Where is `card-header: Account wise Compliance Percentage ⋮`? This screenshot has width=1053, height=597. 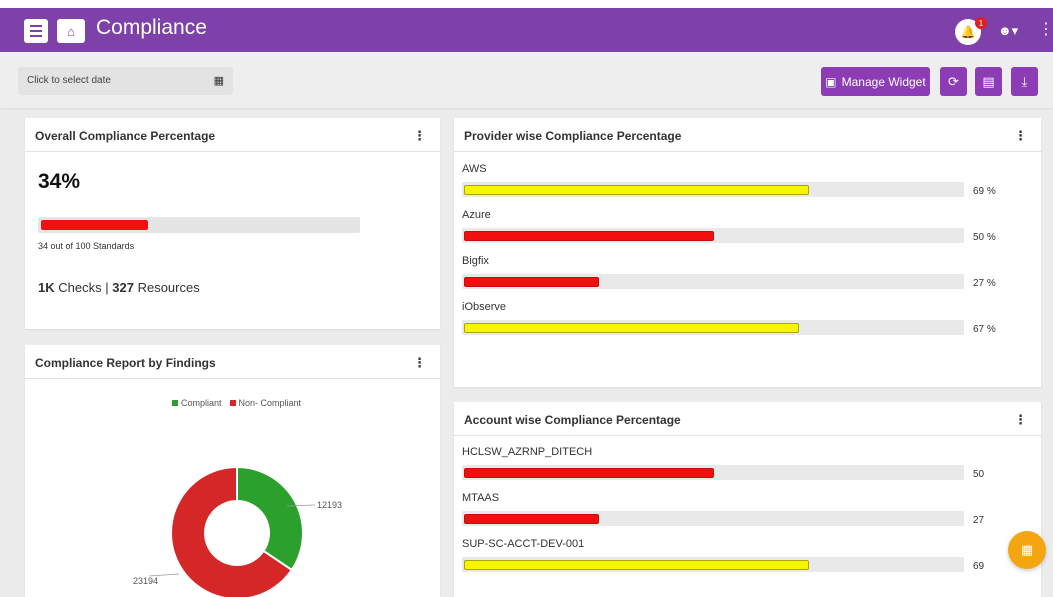 card-header: Account wise Compliance Percentage ⋮ is located at coordinates (747, 419).